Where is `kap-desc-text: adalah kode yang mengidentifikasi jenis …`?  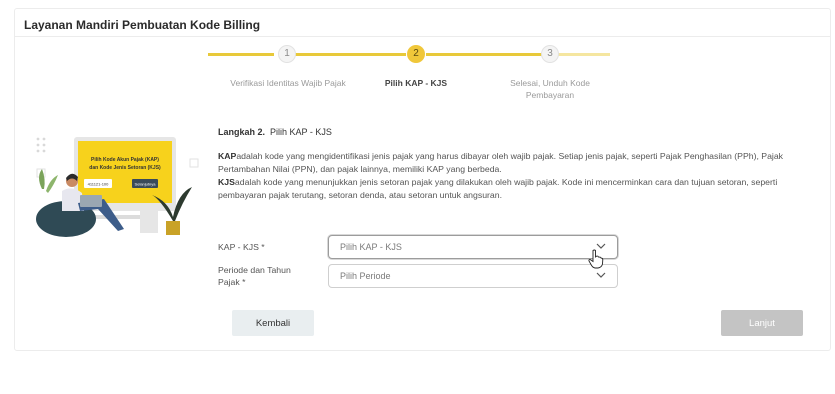 kap-desc-text: adalah kode yang mengidentifikasi jenis … is located at coordinates (501, 162).